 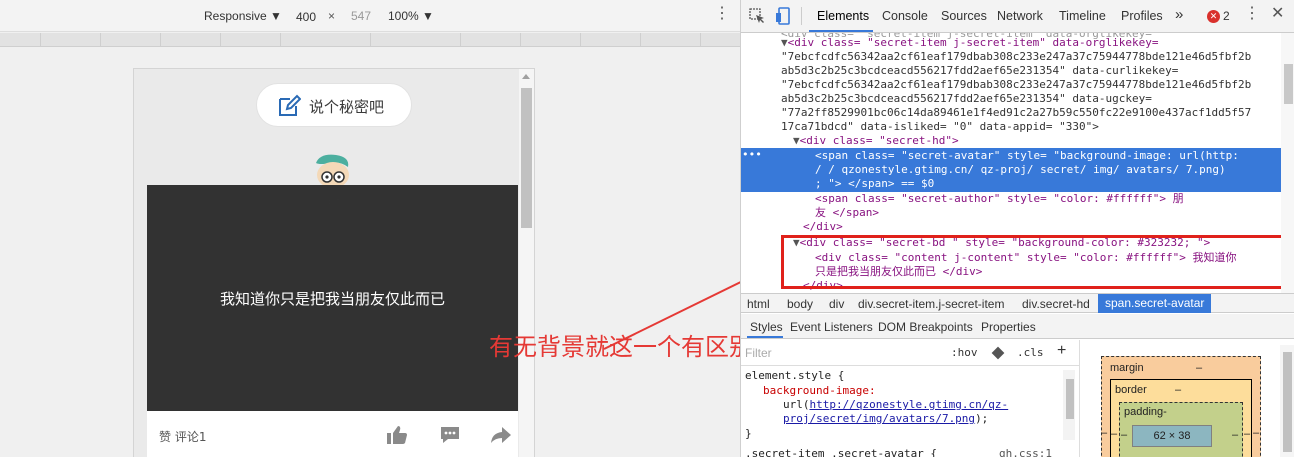 What do you see at coordinates (1043, 141) in the screenshot?
I see `dom-line: ▼<div class= "secret-hd">` at bounding box center [1043, 141].